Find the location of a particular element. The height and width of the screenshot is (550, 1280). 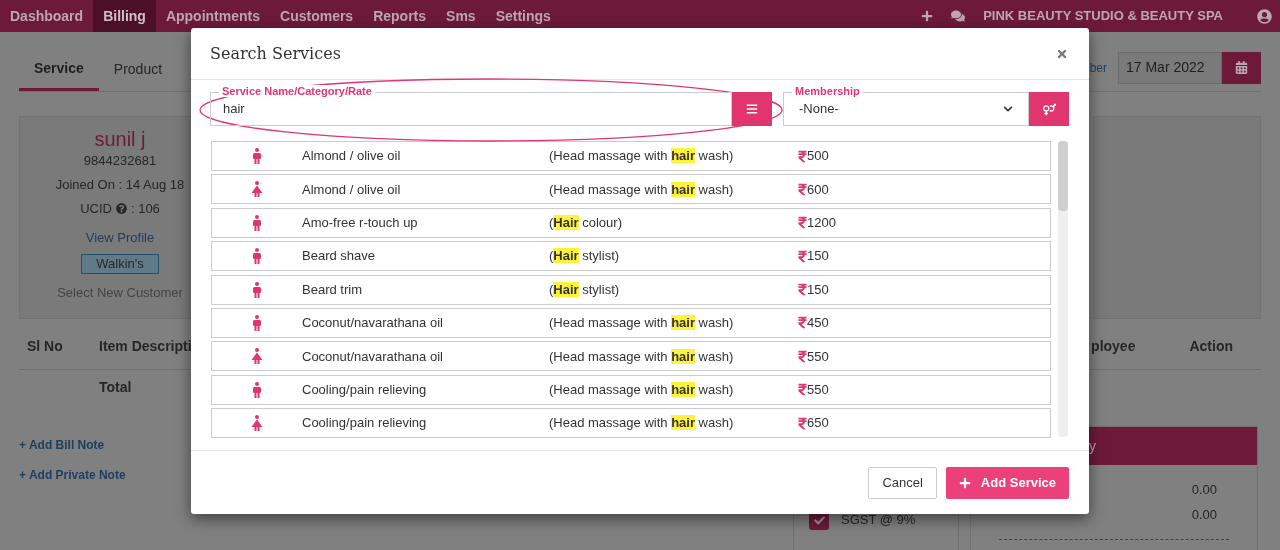

joined-date: Joined On : 14 Aug 18 is located at coordinates (120, 185).